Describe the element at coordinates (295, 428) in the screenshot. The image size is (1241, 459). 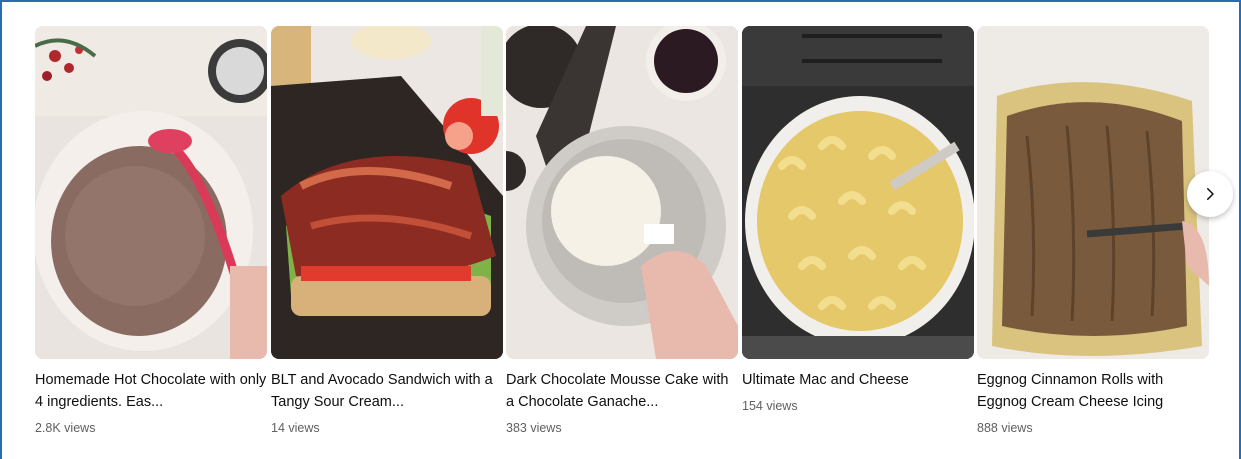
I see `video-views: 14 views` at that location.